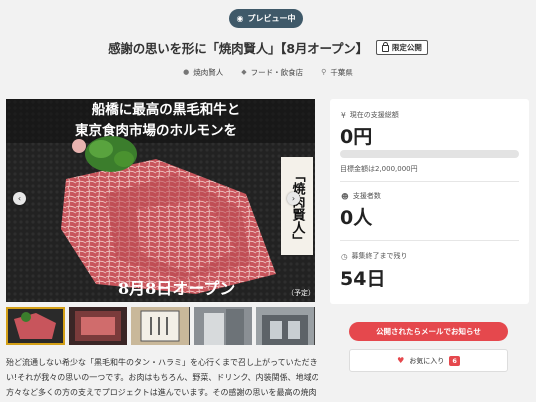 The image size is (536, 402). Describe the element at coordinates (345, 196) in the screenshot. I see `supporters-icon: ☻` at that location.